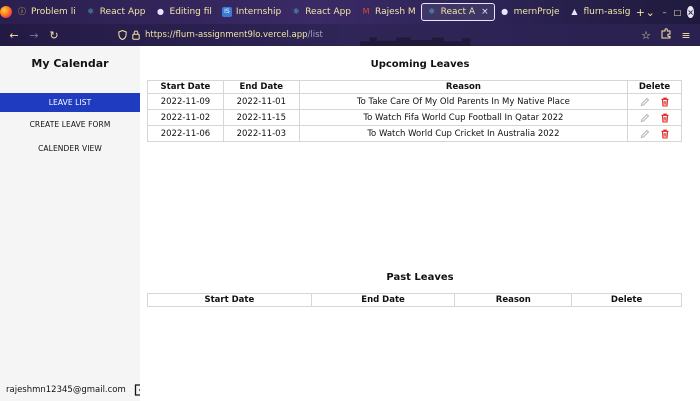  What do you see at coordinates (54, 35) in the screenshot?
I see `reload-icon: ↻` at bounding box center [54, 35].